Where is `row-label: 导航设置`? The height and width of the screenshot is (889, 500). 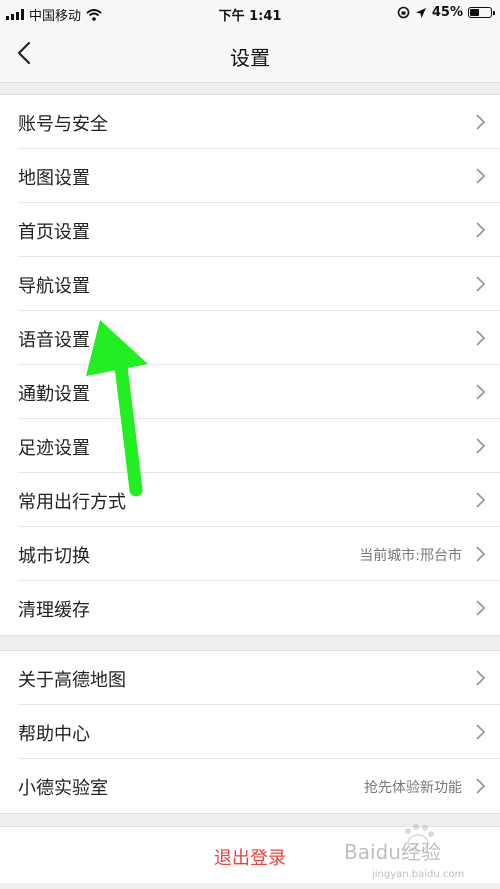 row-label: 导航设置 is located at coordinates (54, 286).